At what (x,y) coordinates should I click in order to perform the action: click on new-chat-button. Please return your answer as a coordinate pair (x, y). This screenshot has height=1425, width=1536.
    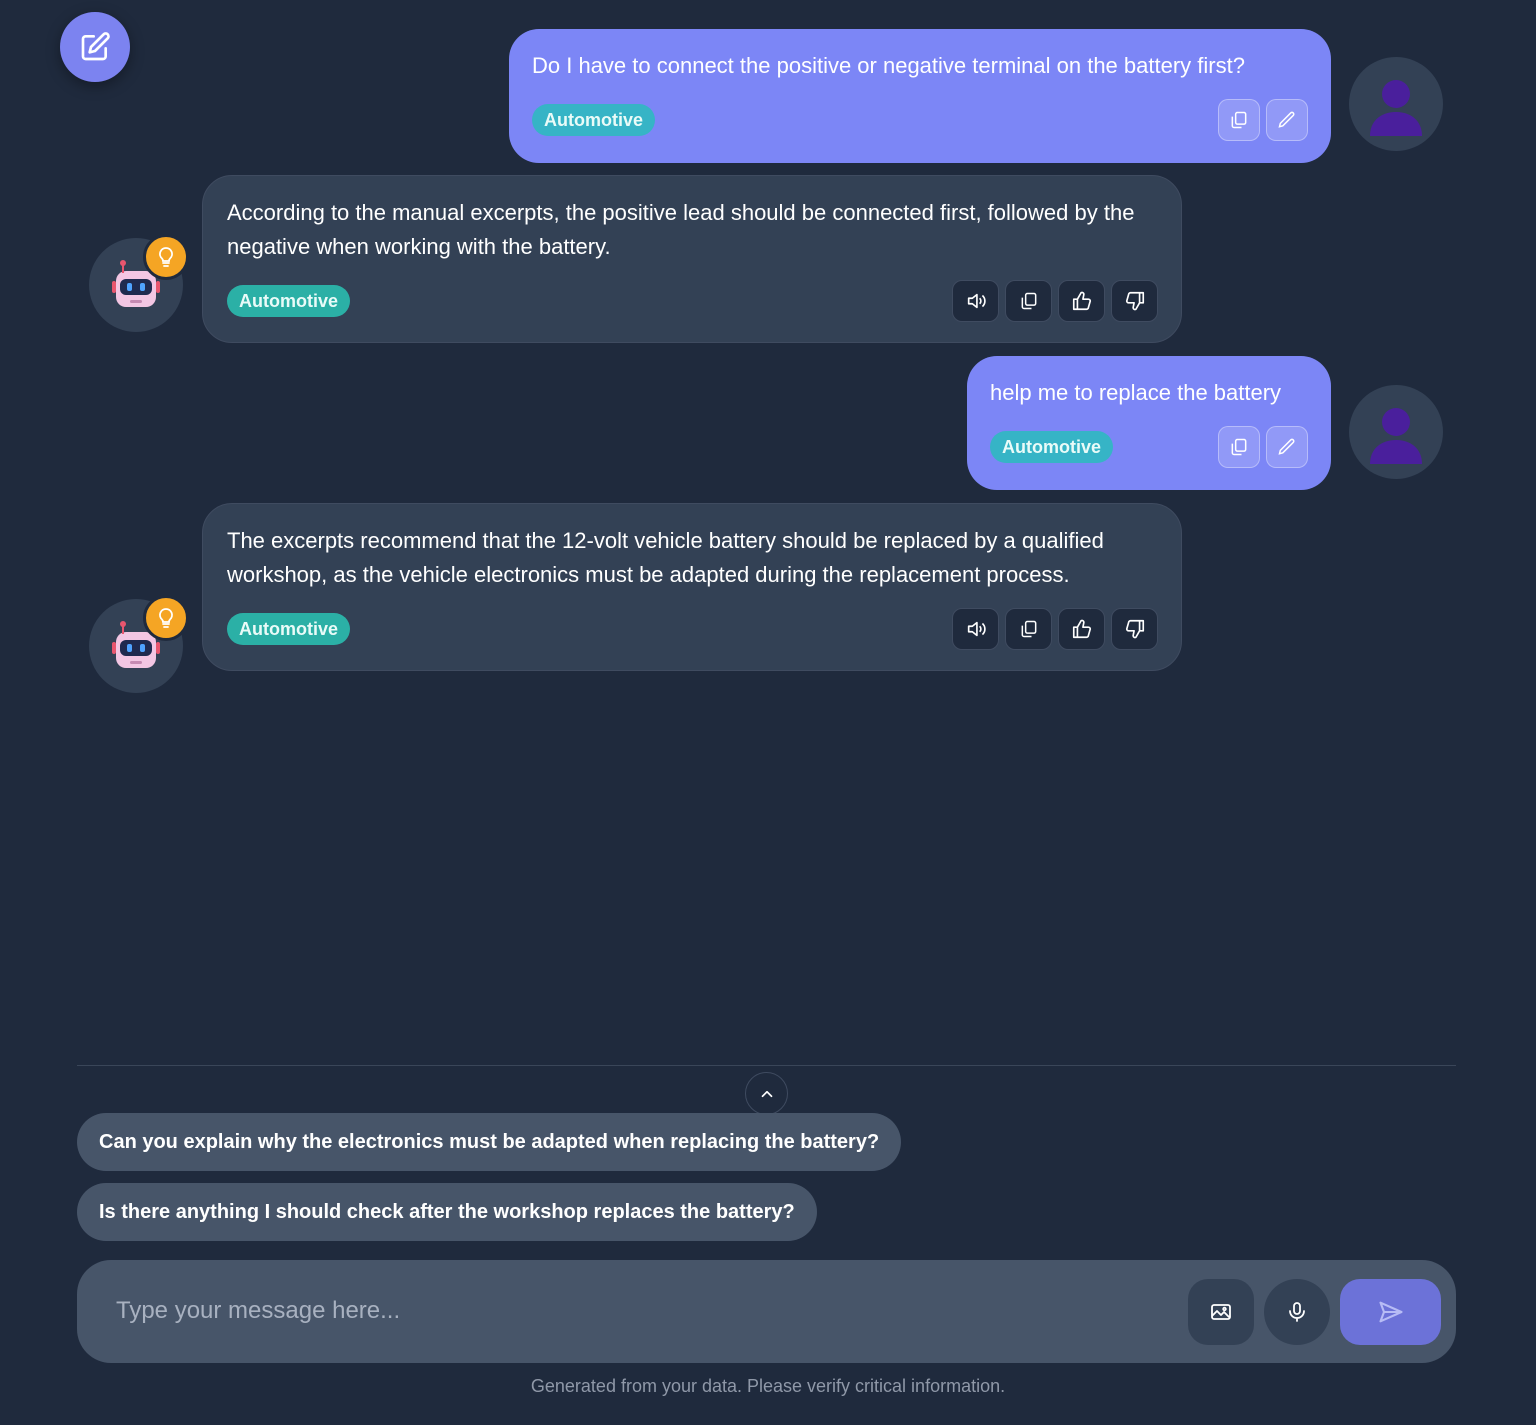
    Looking at the image, I should click on (95, 47).